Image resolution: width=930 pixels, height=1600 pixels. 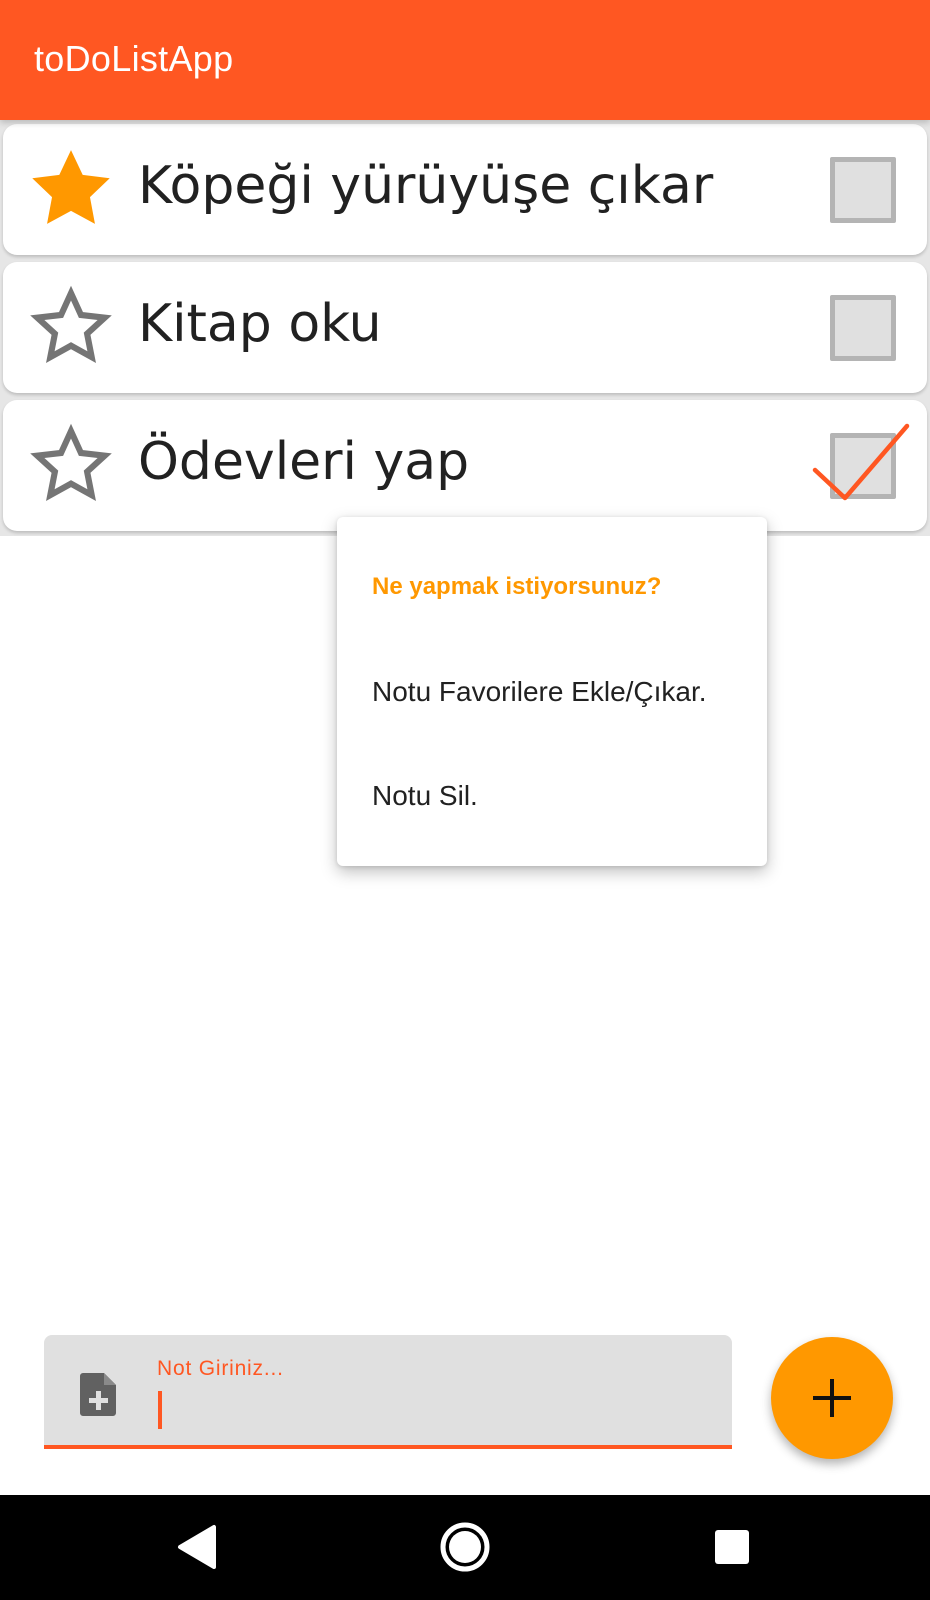 I want to click on toggle-favorite-option: Notu Favorilere Ekle/Çıkar., so click(x=539, y=692).